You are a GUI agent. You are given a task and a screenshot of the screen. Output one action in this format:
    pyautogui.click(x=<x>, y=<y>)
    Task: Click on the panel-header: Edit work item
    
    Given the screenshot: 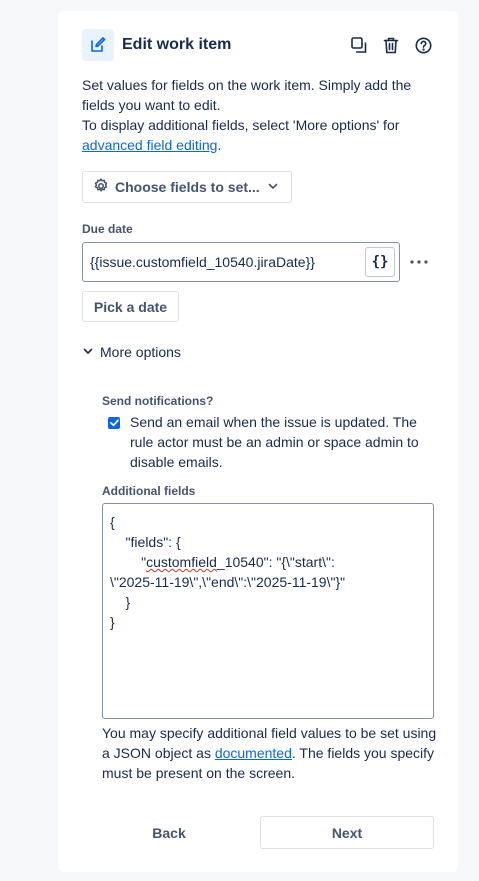 What is the action you would take?
    pyautogui.click(x=258, y=45)
    